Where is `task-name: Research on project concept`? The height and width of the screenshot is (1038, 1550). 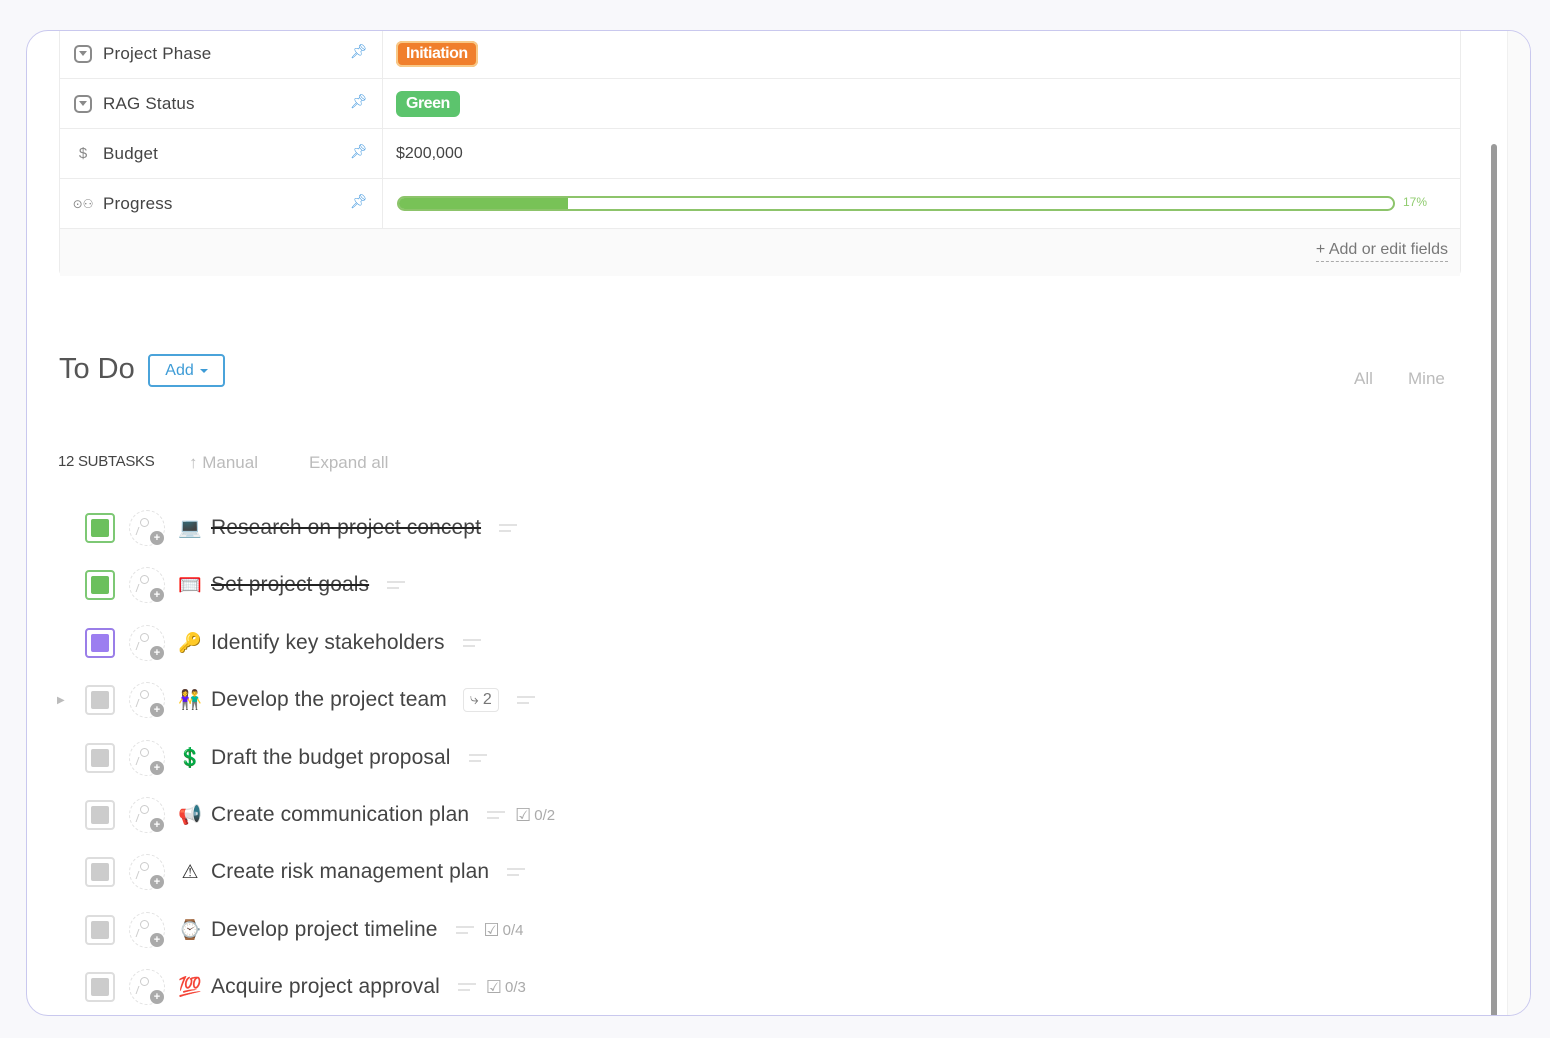 task-name: Research on project concept is located at coordinates (346, 528).